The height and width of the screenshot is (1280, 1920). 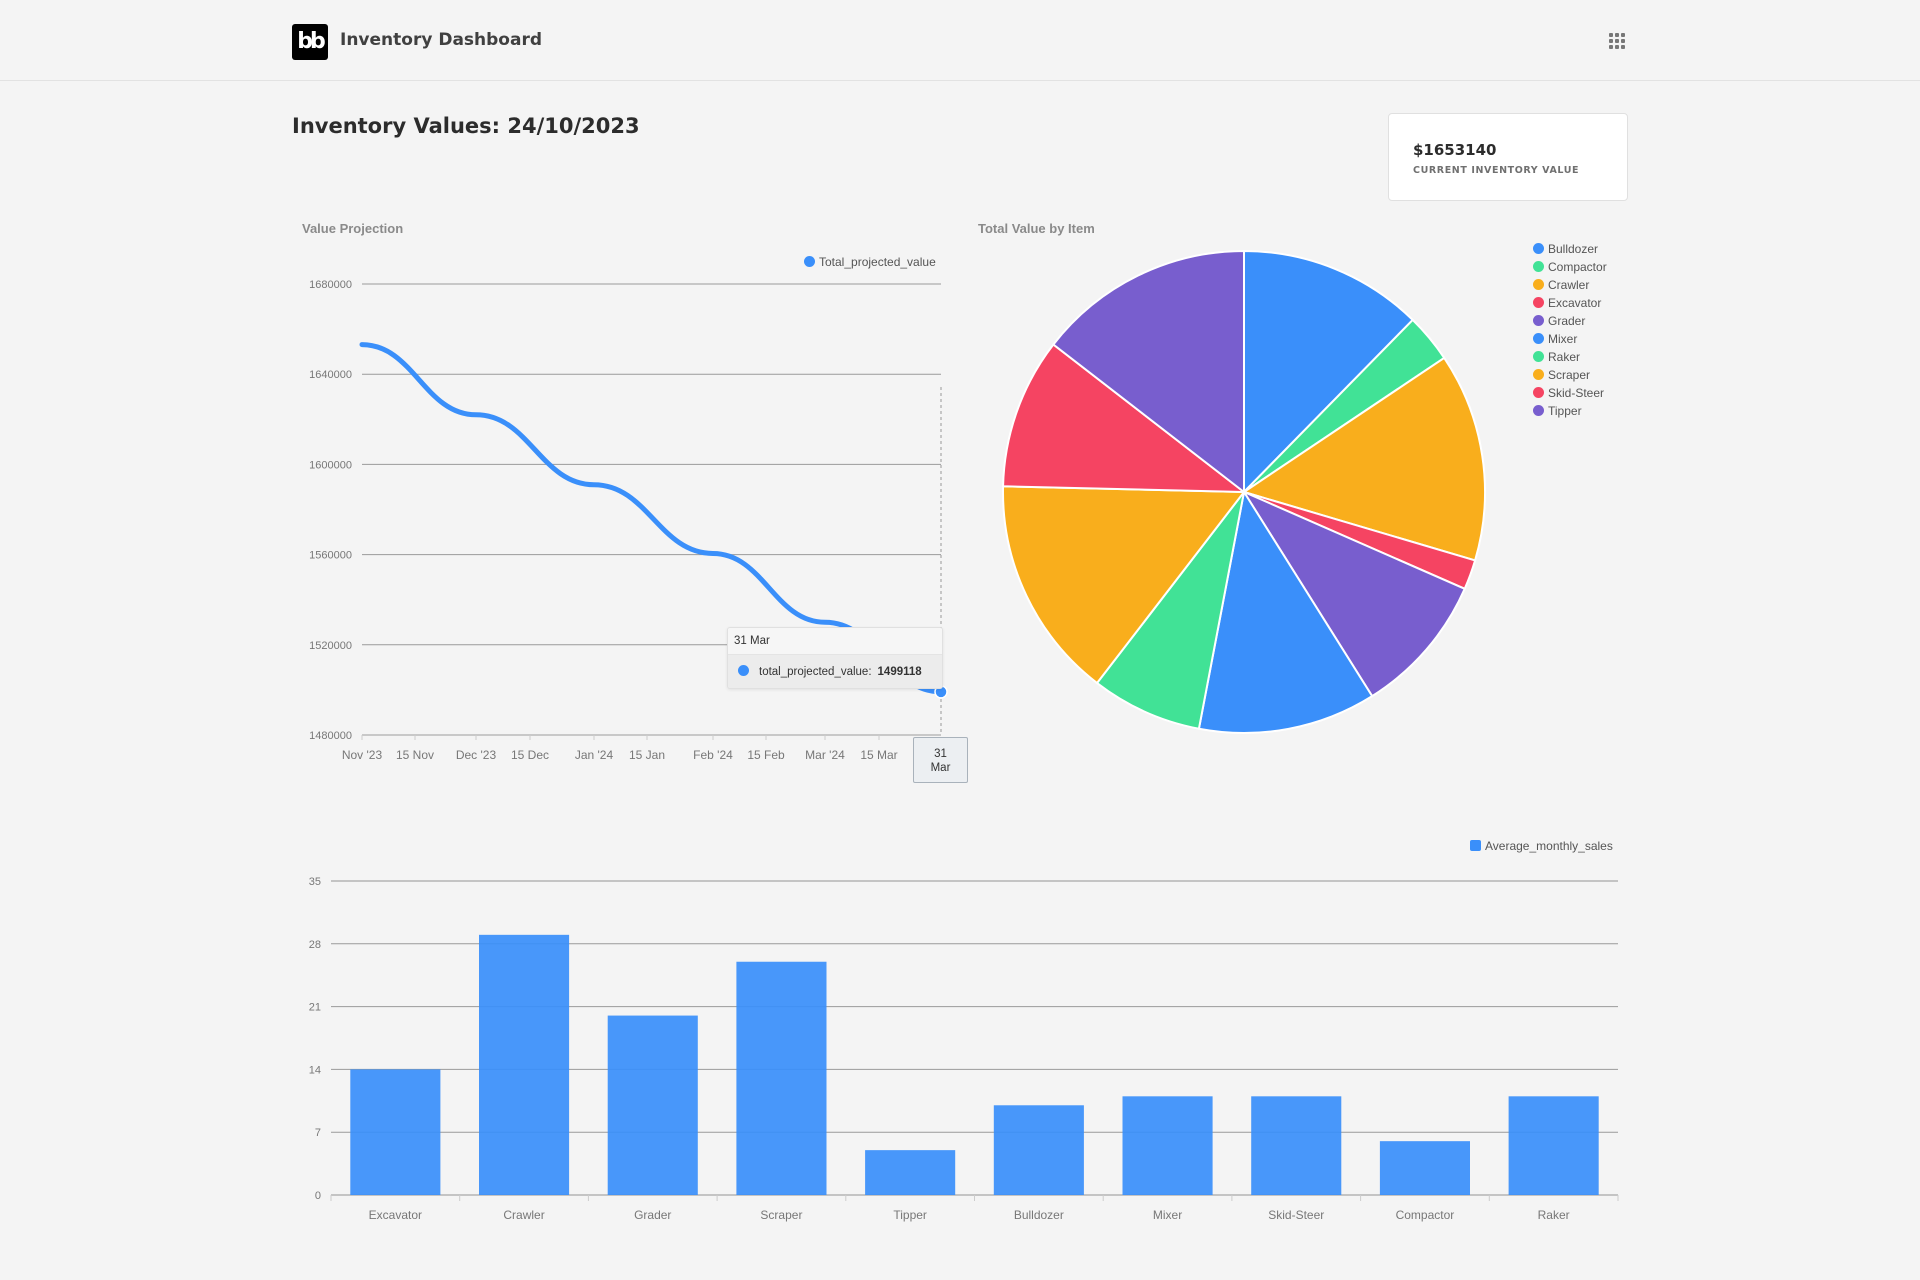 What do you see at coordinates (825, 755) in the screenshot?
I see `x-tick-label: Mar '24` at bounding box center [825, 755].